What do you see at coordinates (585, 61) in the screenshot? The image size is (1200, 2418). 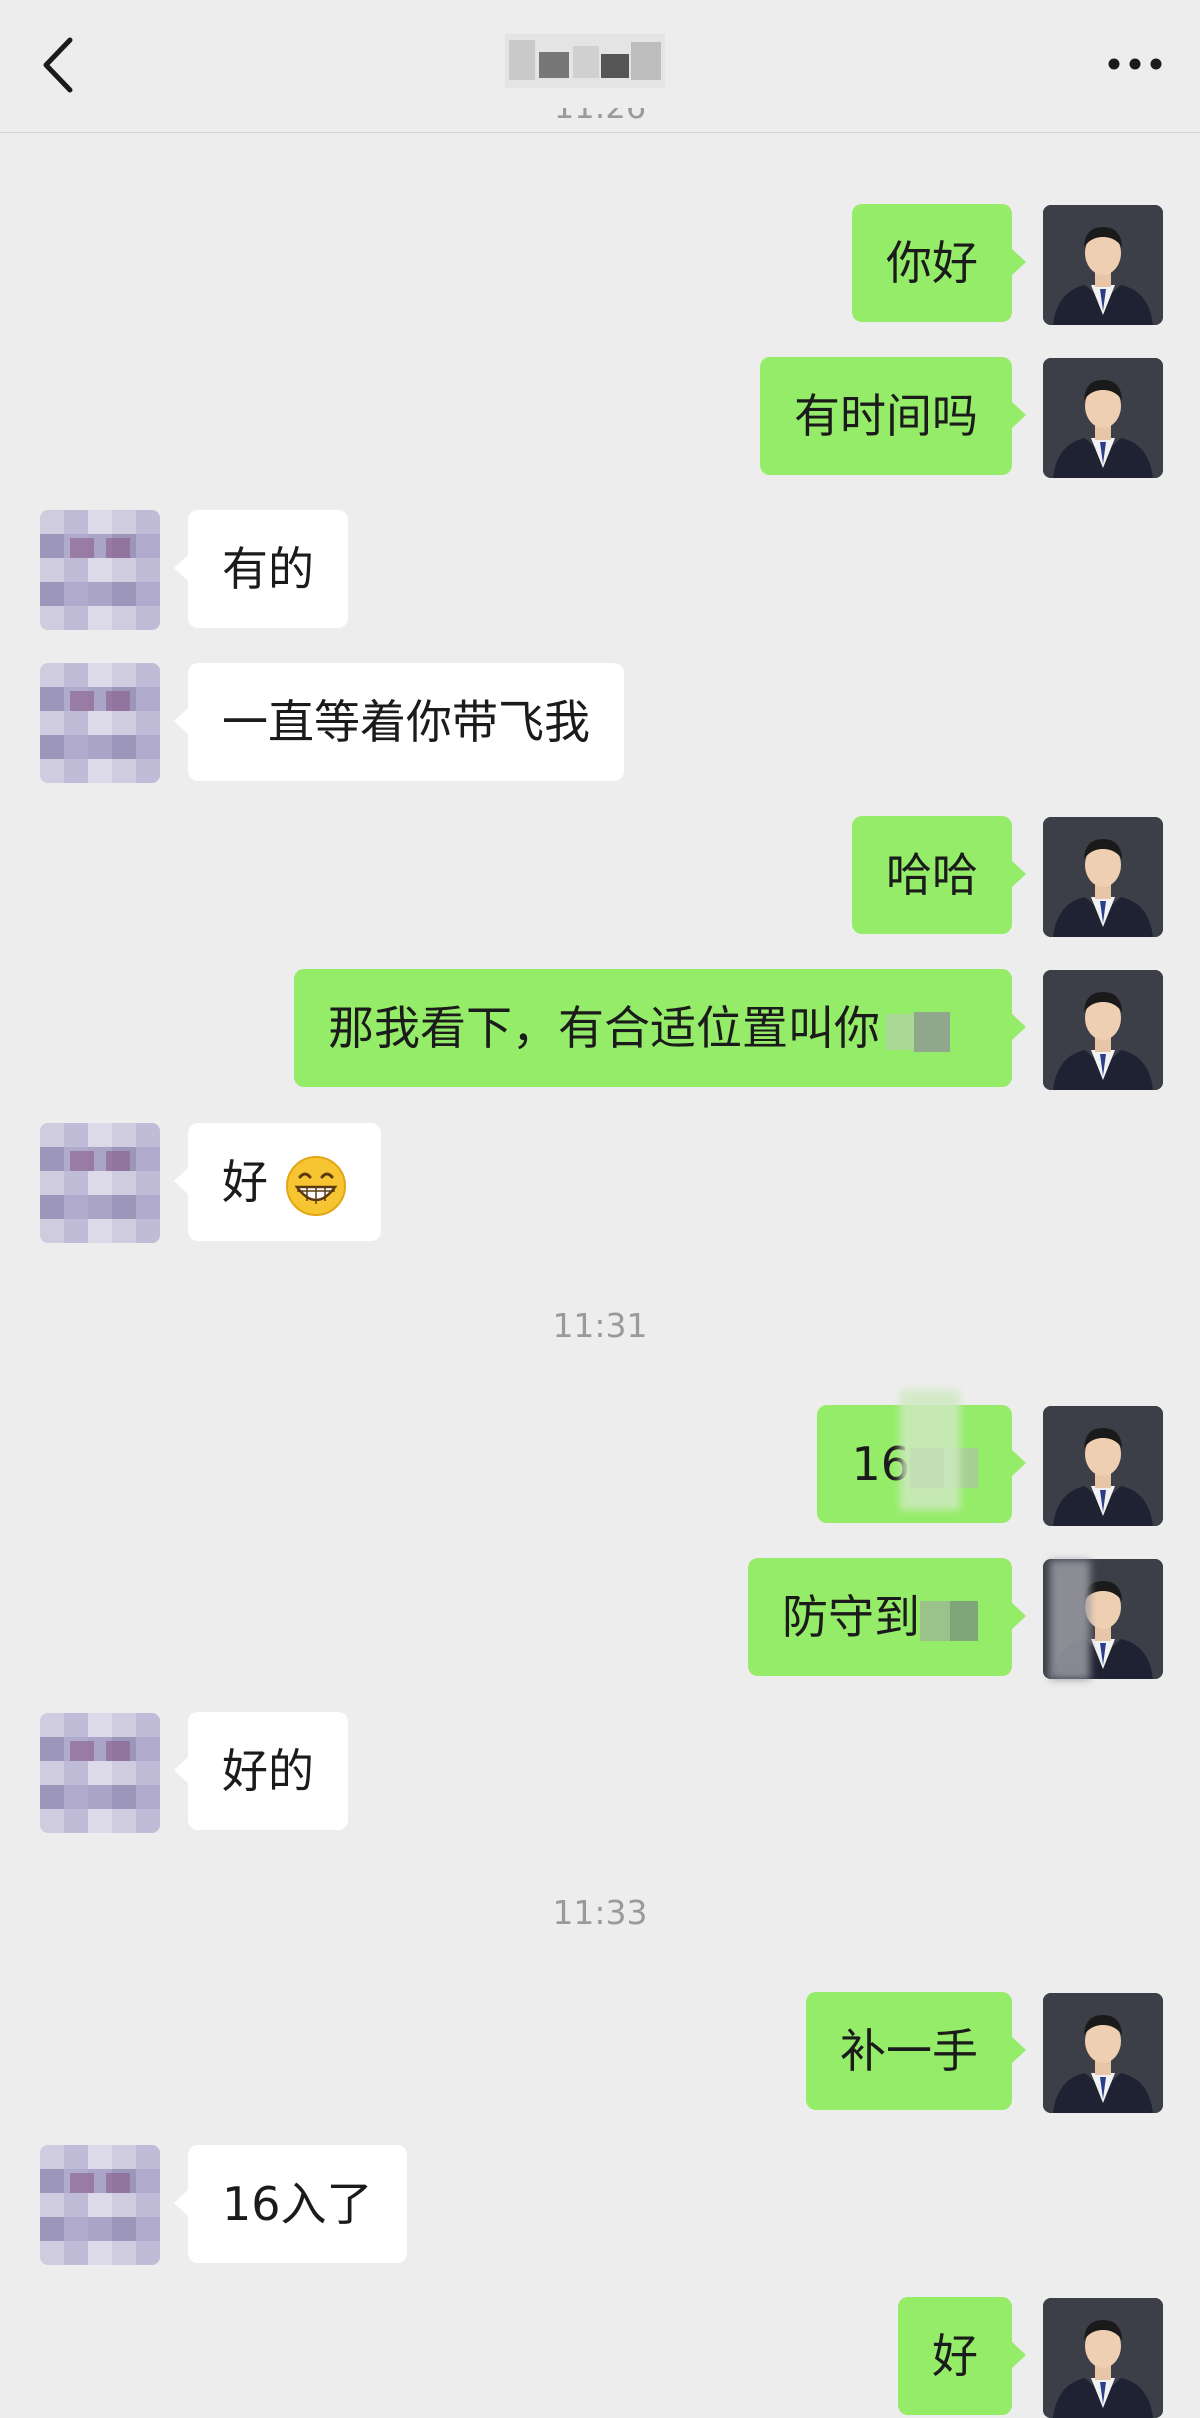 I see `chat-title-blurred` at bounding box center [585, 61].